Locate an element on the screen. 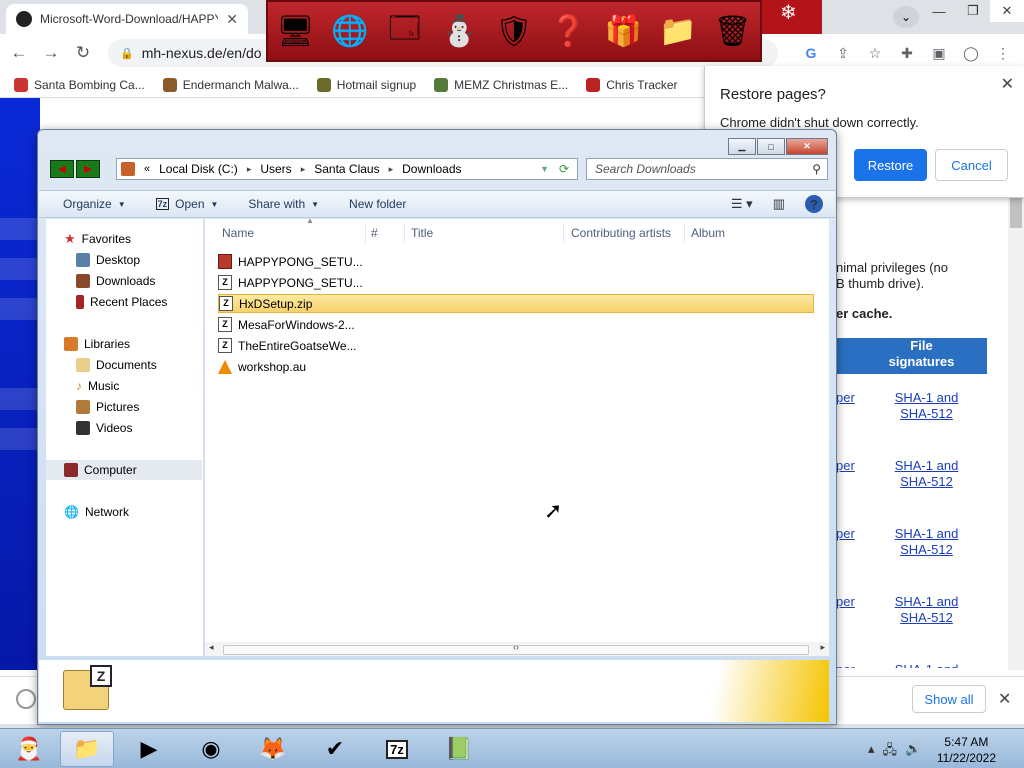 This screenshot has height=768, width=1024. 7zip-taskbar-icon: 7z is located at coordinates (397, 749).